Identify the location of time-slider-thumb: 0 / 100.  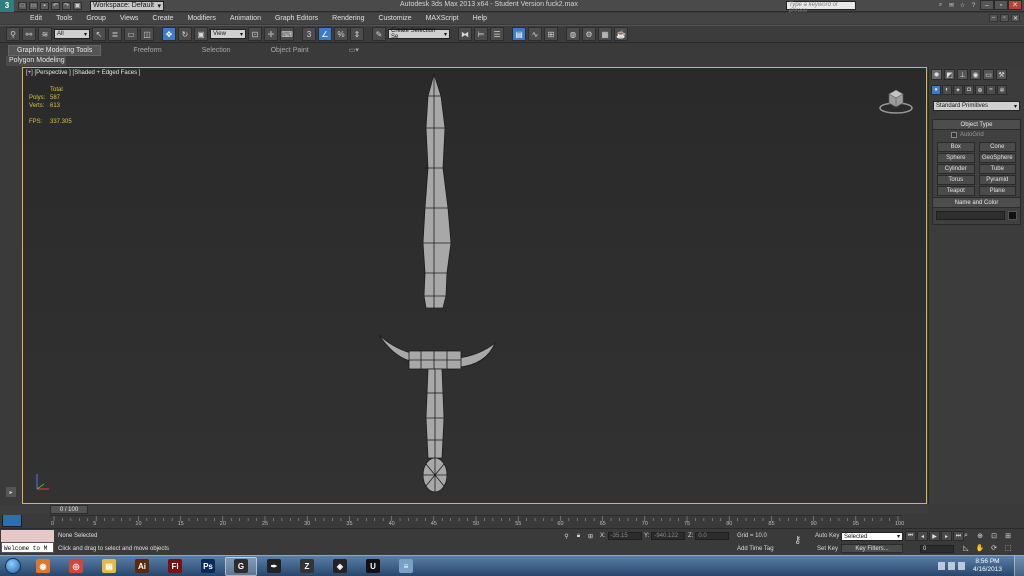
(69, 509).